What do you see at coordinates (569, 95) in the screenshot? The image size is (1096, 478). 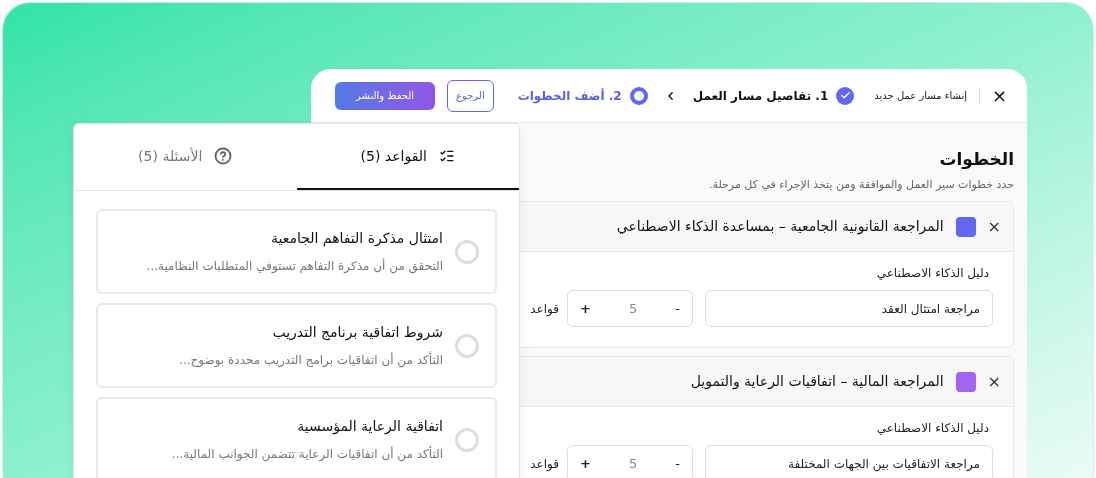 I see `step-label: 2. أضف الخطوات` at bounding box center [569, 95].